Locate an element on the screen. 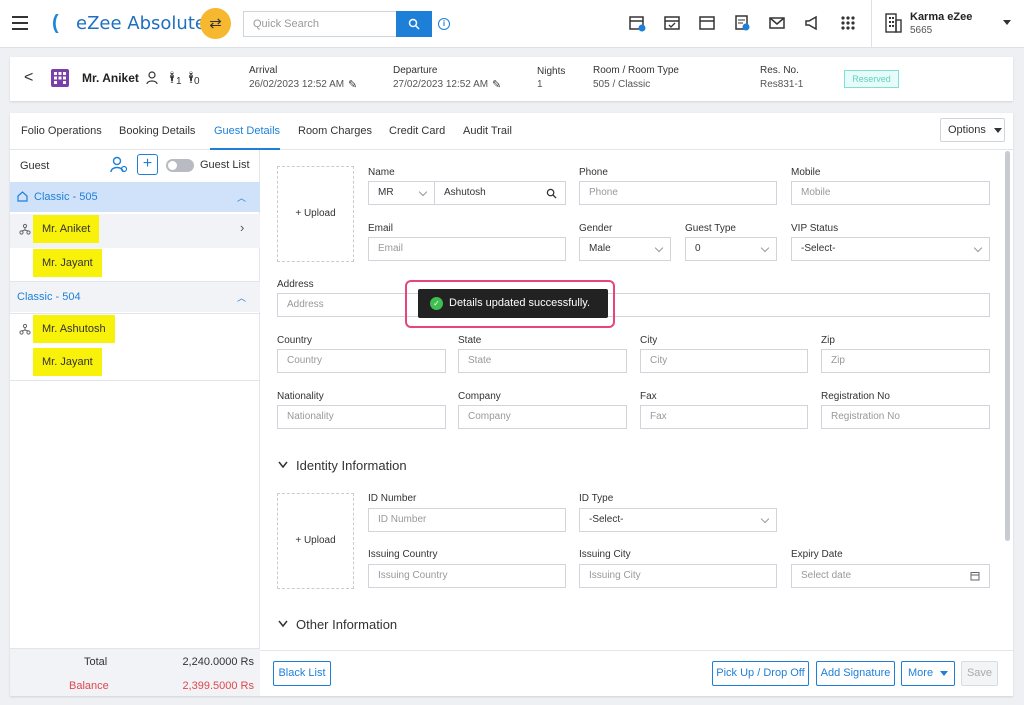 This screenshot has height=705, width=1024. user-menu: Karma eZee 5665 is located at coordinates (947, 24).